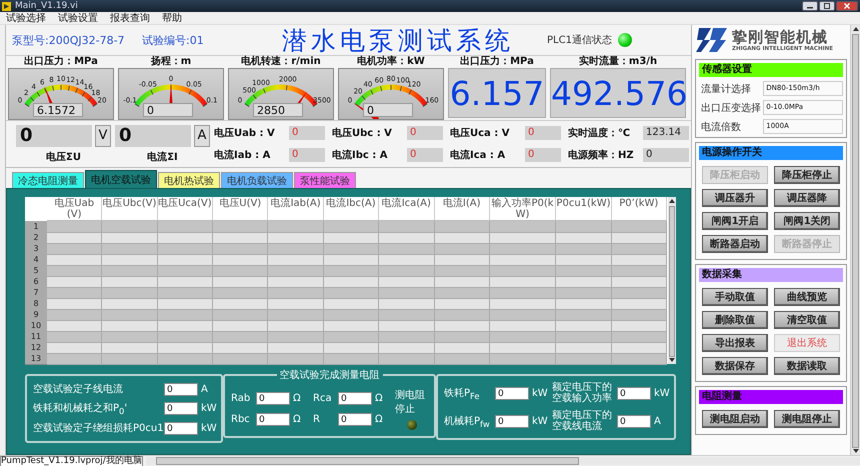 Image resolution: width=860 pixels, height=466 pixels. Describe the element at coordinates (771, 275) in the screenshot. I see `section-header: 数据采集` at that location.